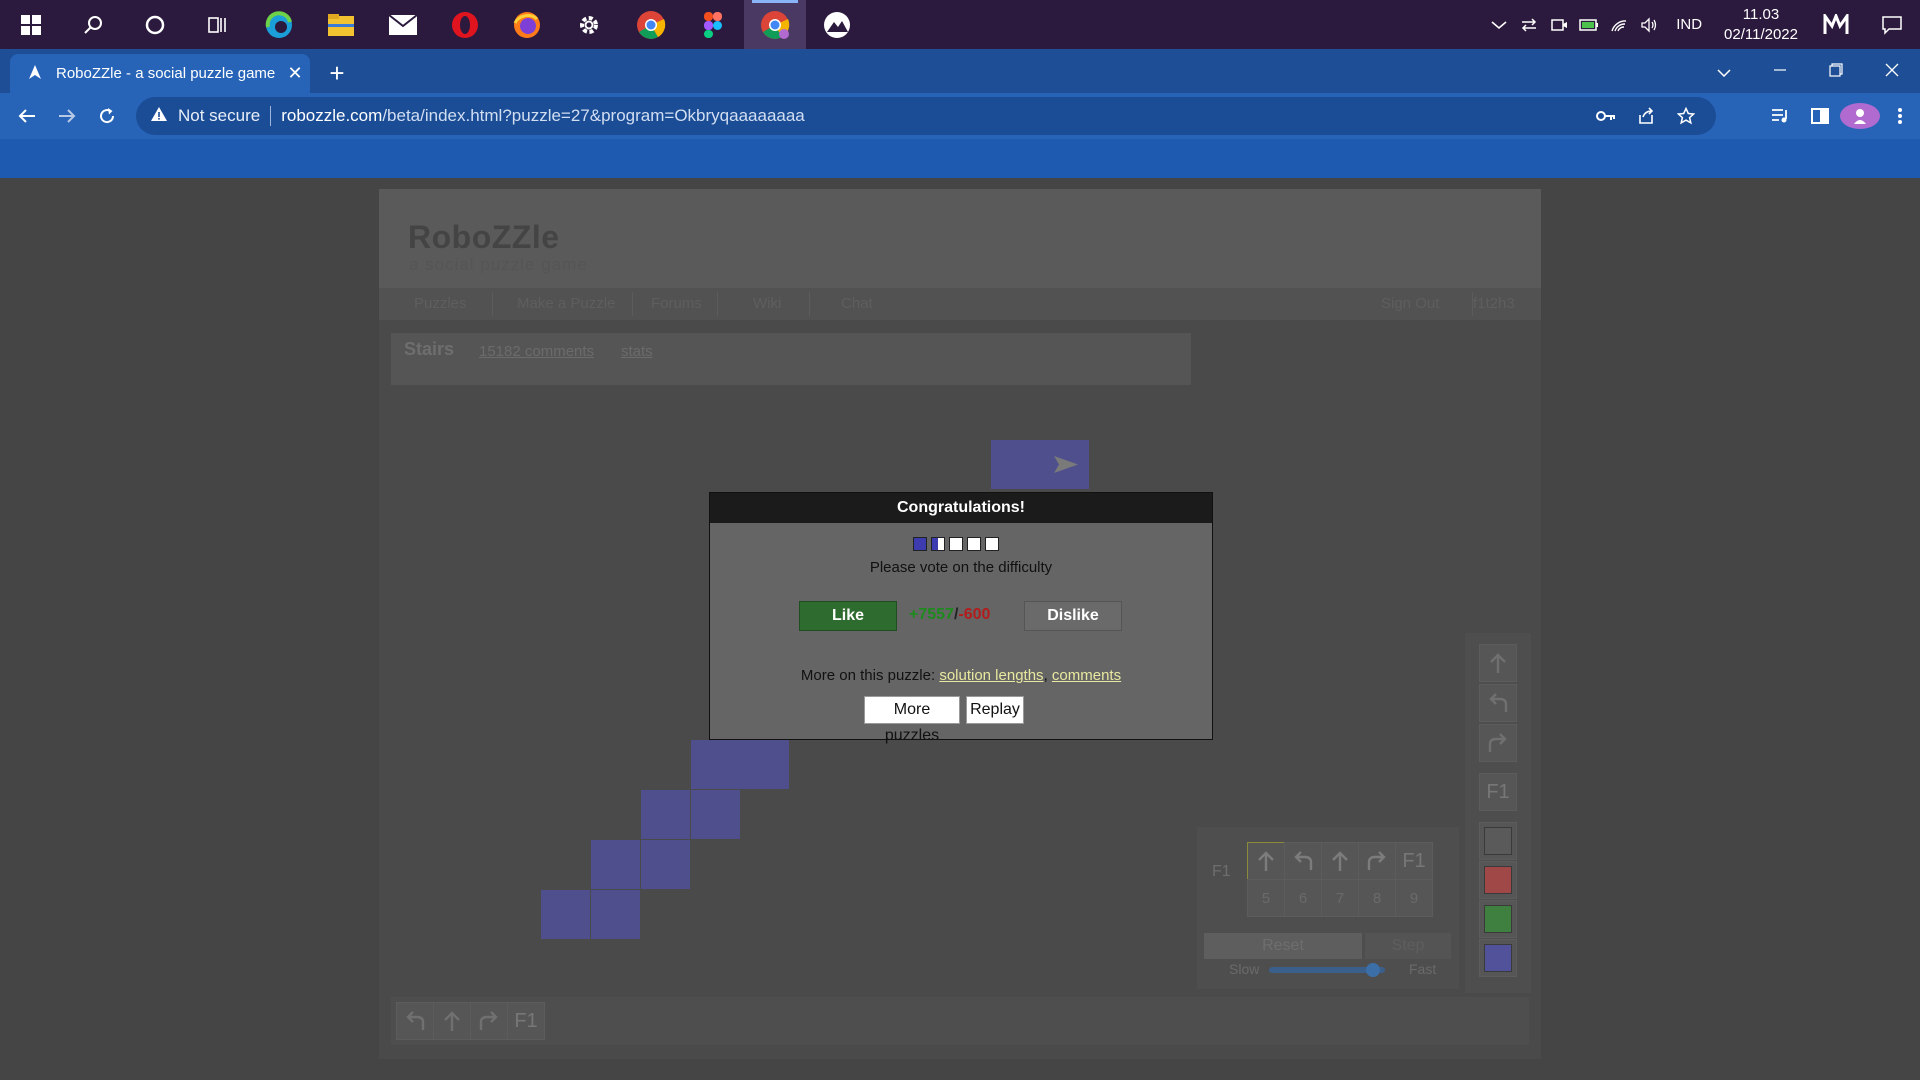 The height and width of the screenshot is (1080, 1920). Describe the element at coordinates (337, 73) in the screenshot. I see `new-tab-button: +` at that location.